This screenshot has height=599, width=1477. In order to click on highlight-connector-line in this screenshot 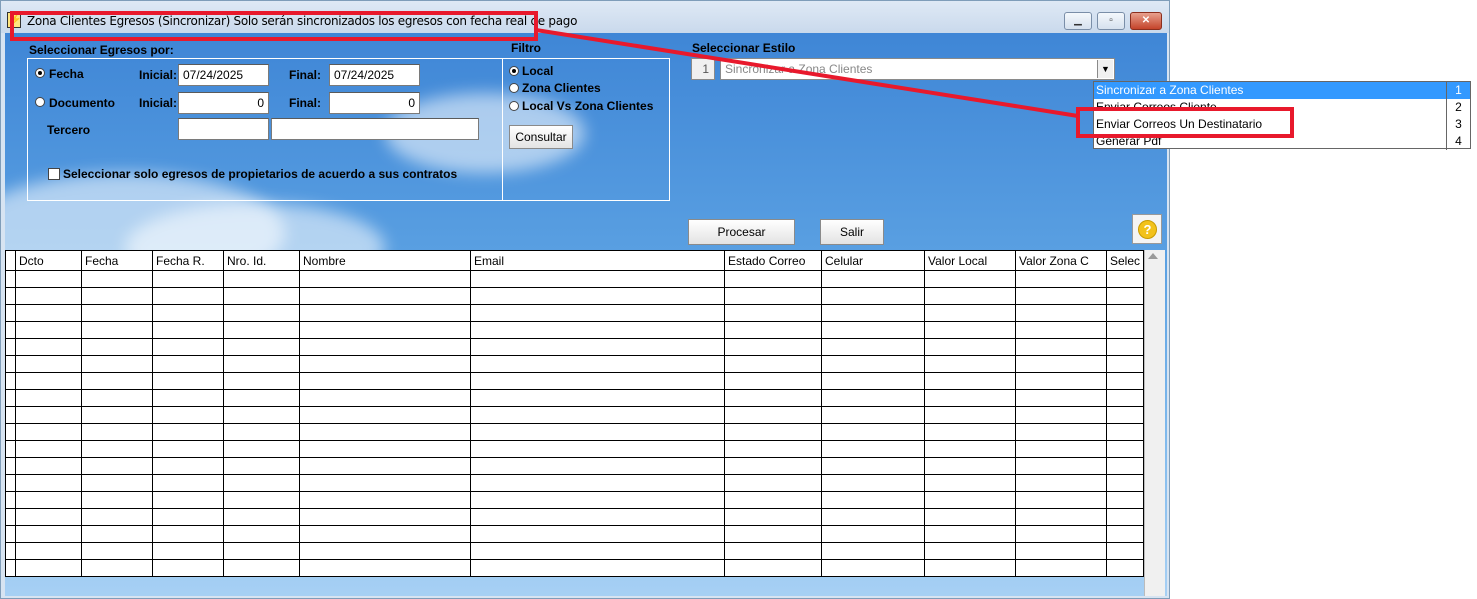, I will do `click(807, 73)`.